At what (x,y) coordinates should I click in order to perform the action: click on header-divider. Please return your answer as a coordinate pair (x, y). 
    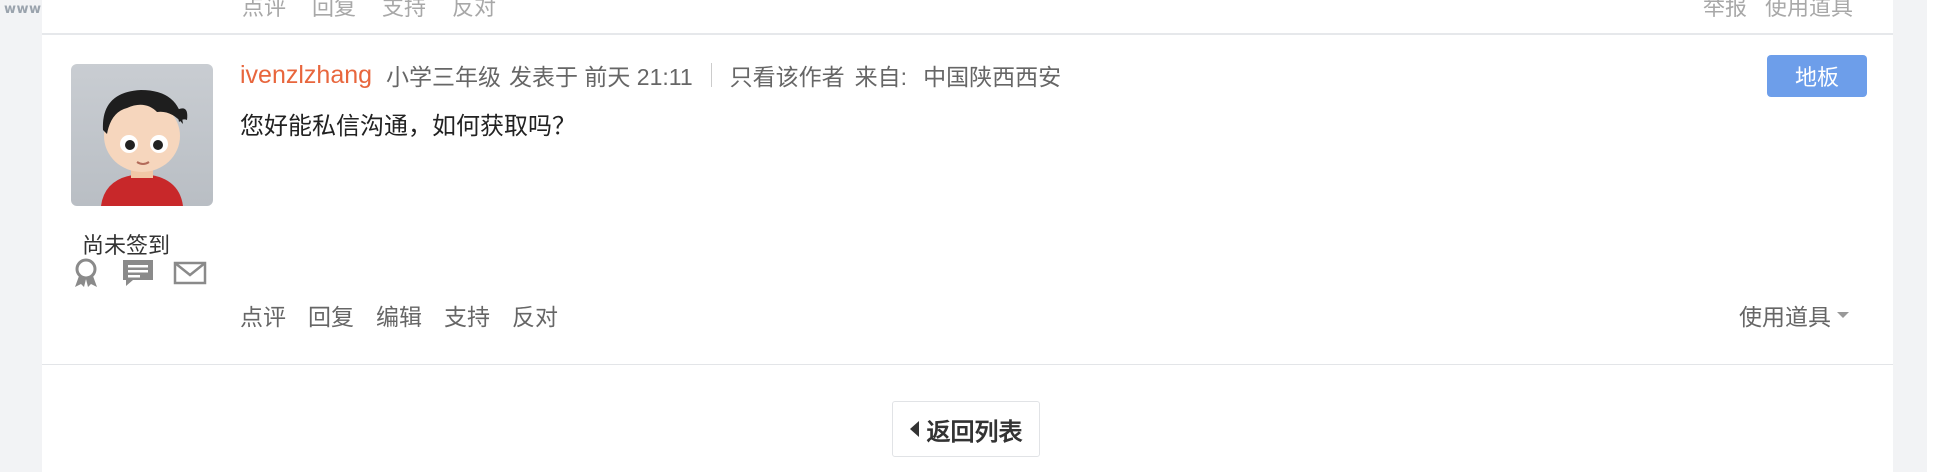
    Looking at the image, I should click on (711, 75).